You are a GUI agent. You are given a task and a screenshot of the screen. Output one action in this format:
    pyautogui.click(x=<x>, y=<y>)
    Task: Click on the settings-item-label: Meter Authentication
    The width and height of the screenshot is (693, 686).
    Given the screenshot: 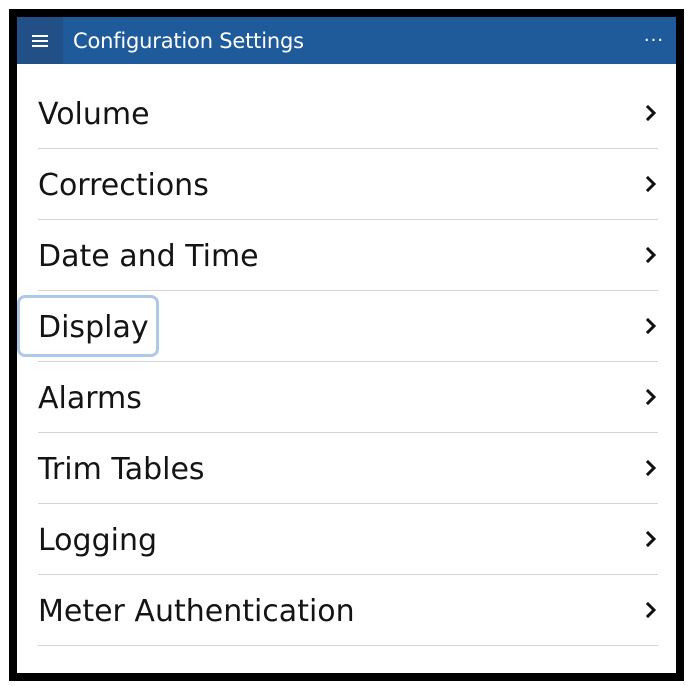 What is the action you would take?
    pyautogui.click(x=196, y=611)
    